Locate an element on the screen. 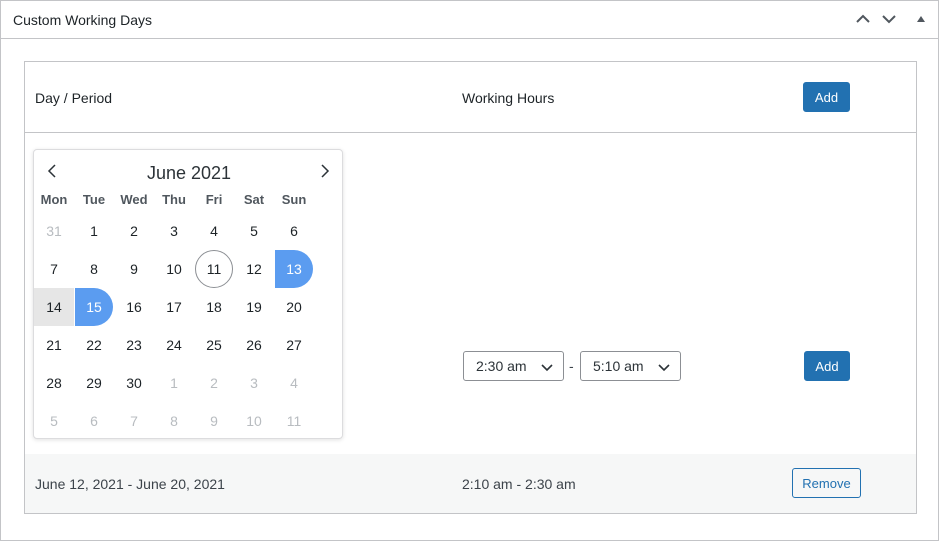 The image size is (939, 541). weekday-label: Thu is located at coordinates (174, 199).